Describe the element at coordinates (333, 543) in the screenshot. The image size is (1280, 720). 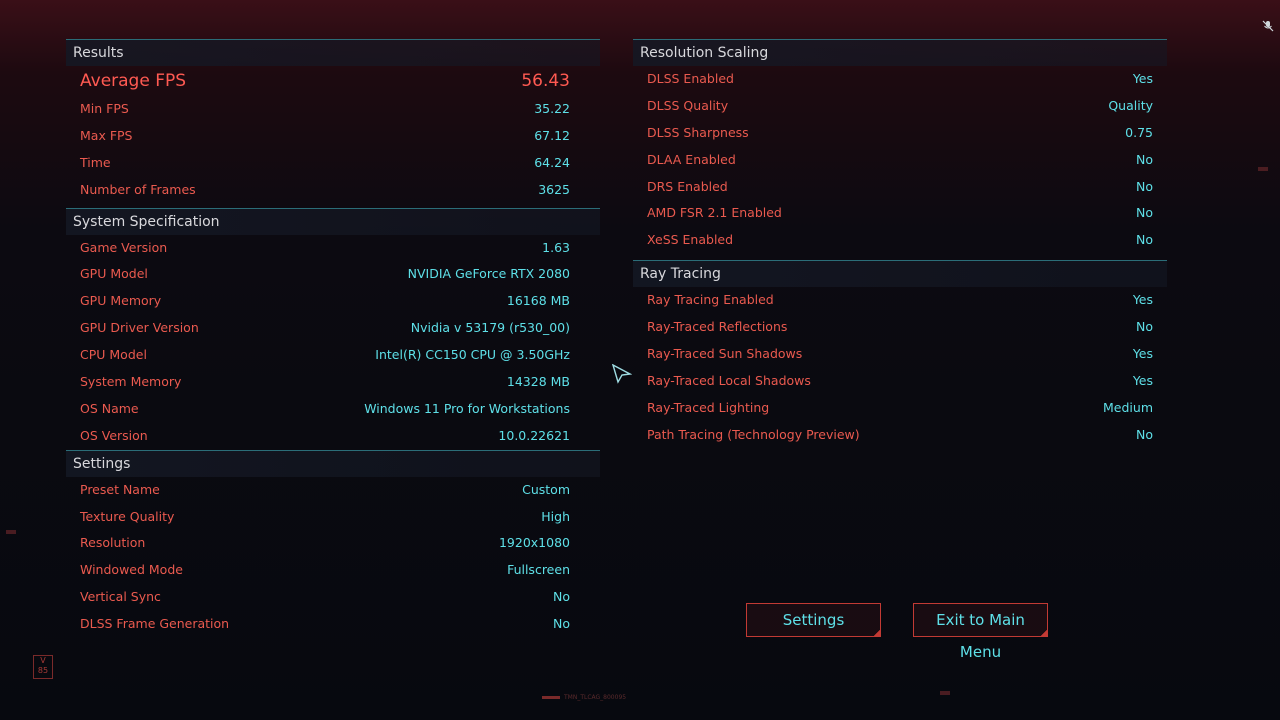
I see `settings-row: Resolution 1920x1080` at that location.